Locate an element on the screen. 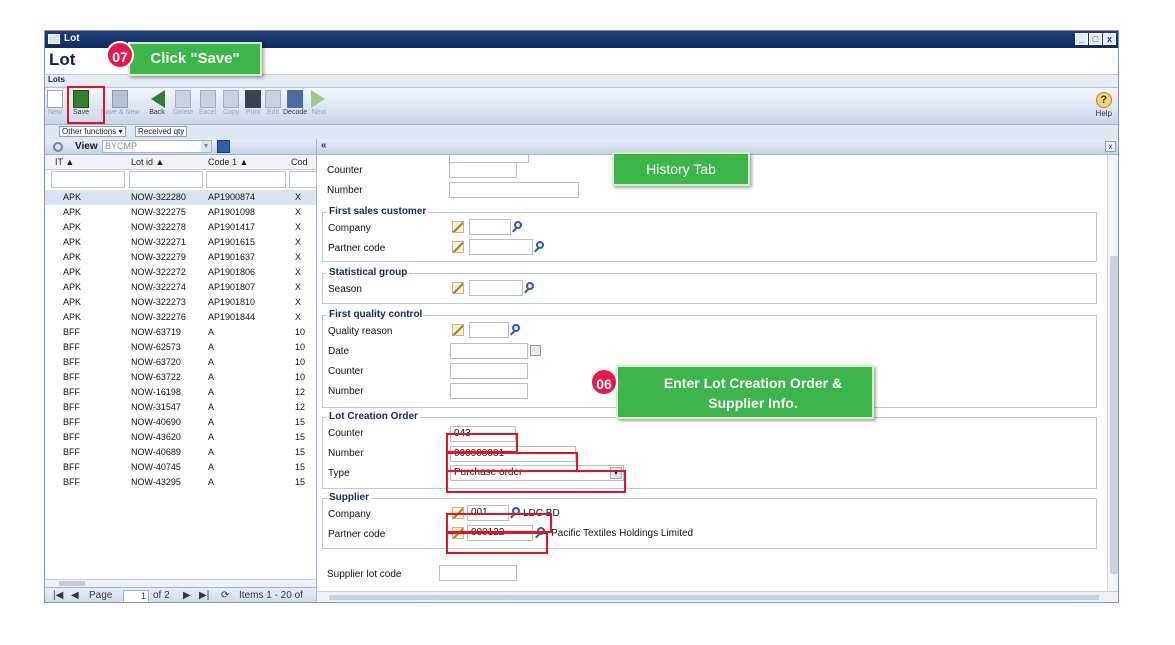 The image size is (1175, 645). table-row: BFF NOW-63722 A 10 is located at coordinates (180, 377).